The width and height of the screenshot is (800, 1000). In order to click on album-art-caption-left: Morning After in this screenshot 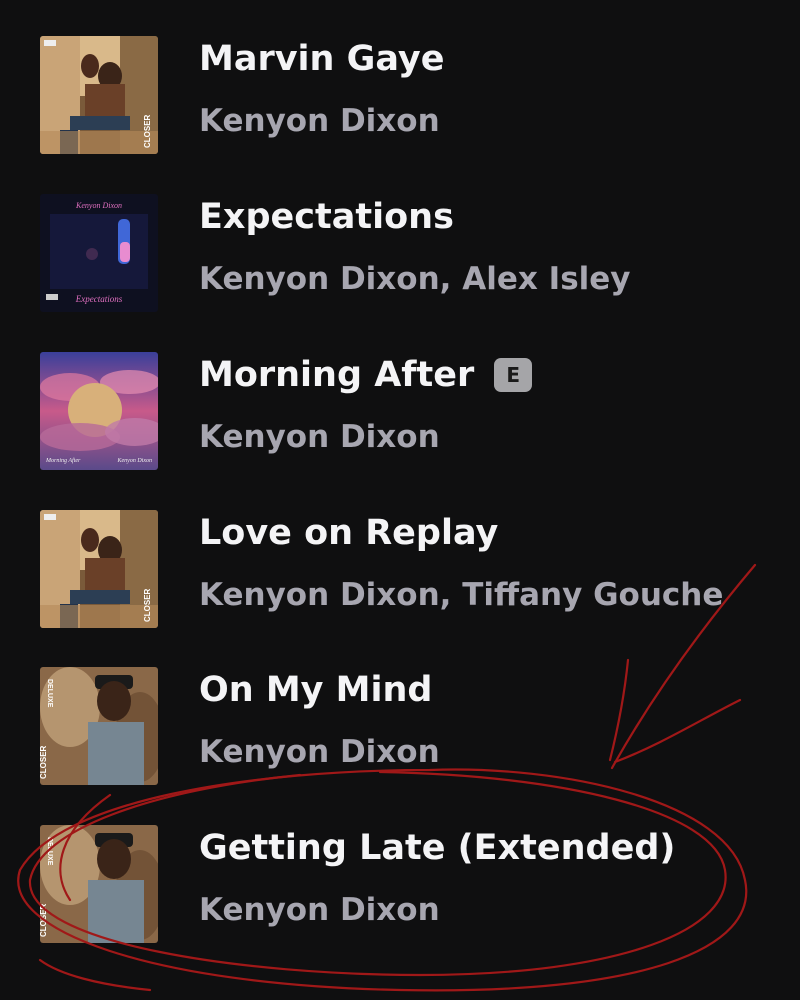, I will do `click(63, 460)`.